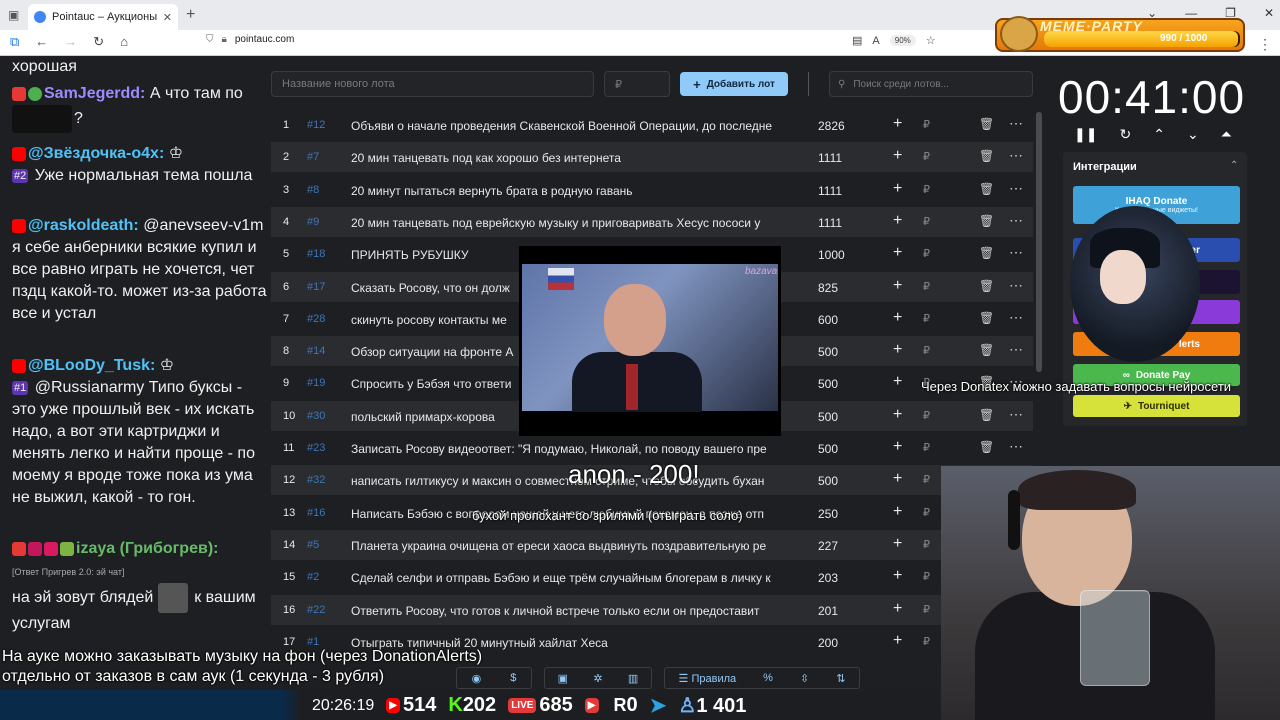 The image size is (1280, 720). Describe the element at coordinates (313, 577) in the screenshot. I see `lot-id: #2` at that location.